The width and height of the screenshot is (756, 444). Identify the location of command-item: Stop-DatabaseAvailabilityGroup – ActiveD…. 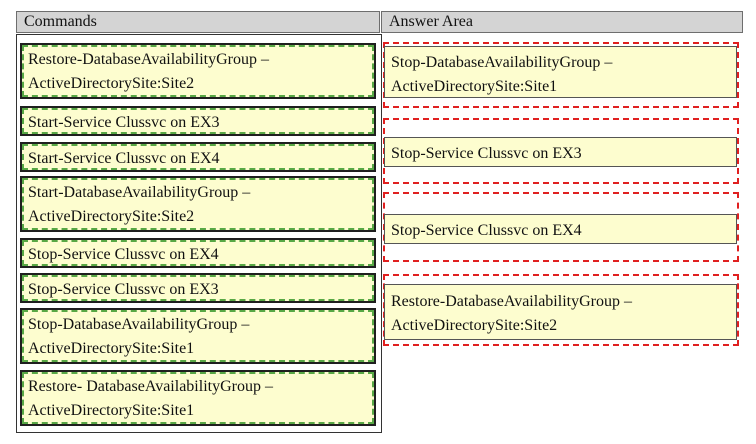
(198, 336).